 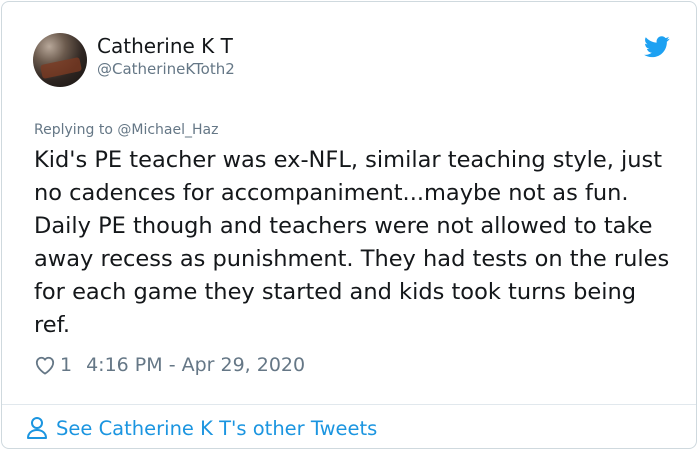 I want to click on replying-to: Replying to @Michael_Haz, so click(x=126, y=130).